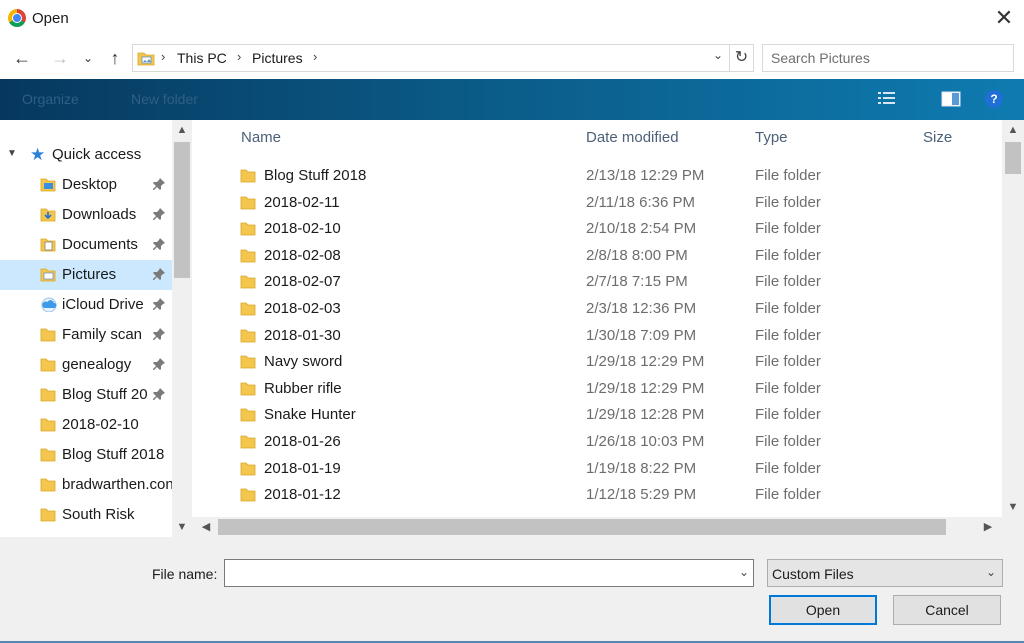 The width and height of the screenshot is (1024, 643). What do you see at coordinates (823, 610) in the screenshot?
I see `open-button: Open` at bounding box center [823, 610].